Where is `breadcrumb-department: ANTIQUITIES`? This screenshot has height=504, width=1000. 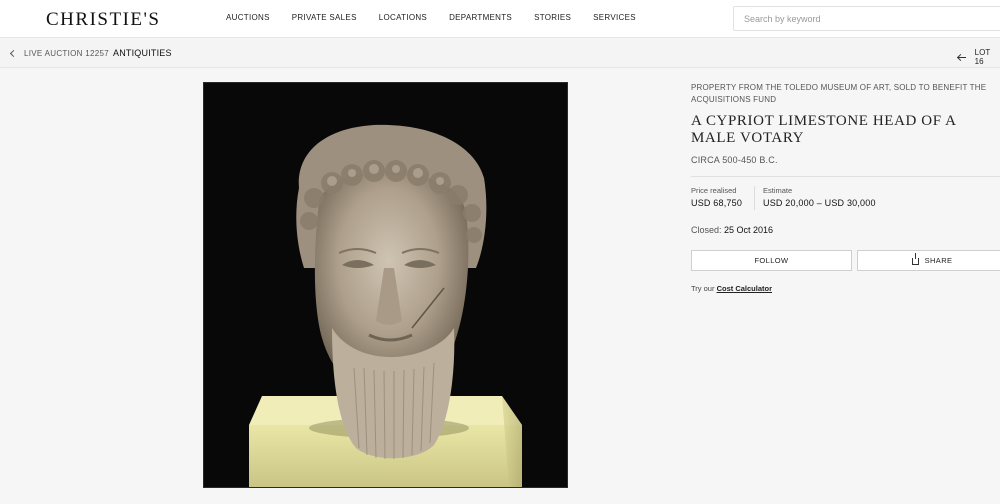 breadcrumb-department: ANTIQUITIES is located at coordinates (142, 53).